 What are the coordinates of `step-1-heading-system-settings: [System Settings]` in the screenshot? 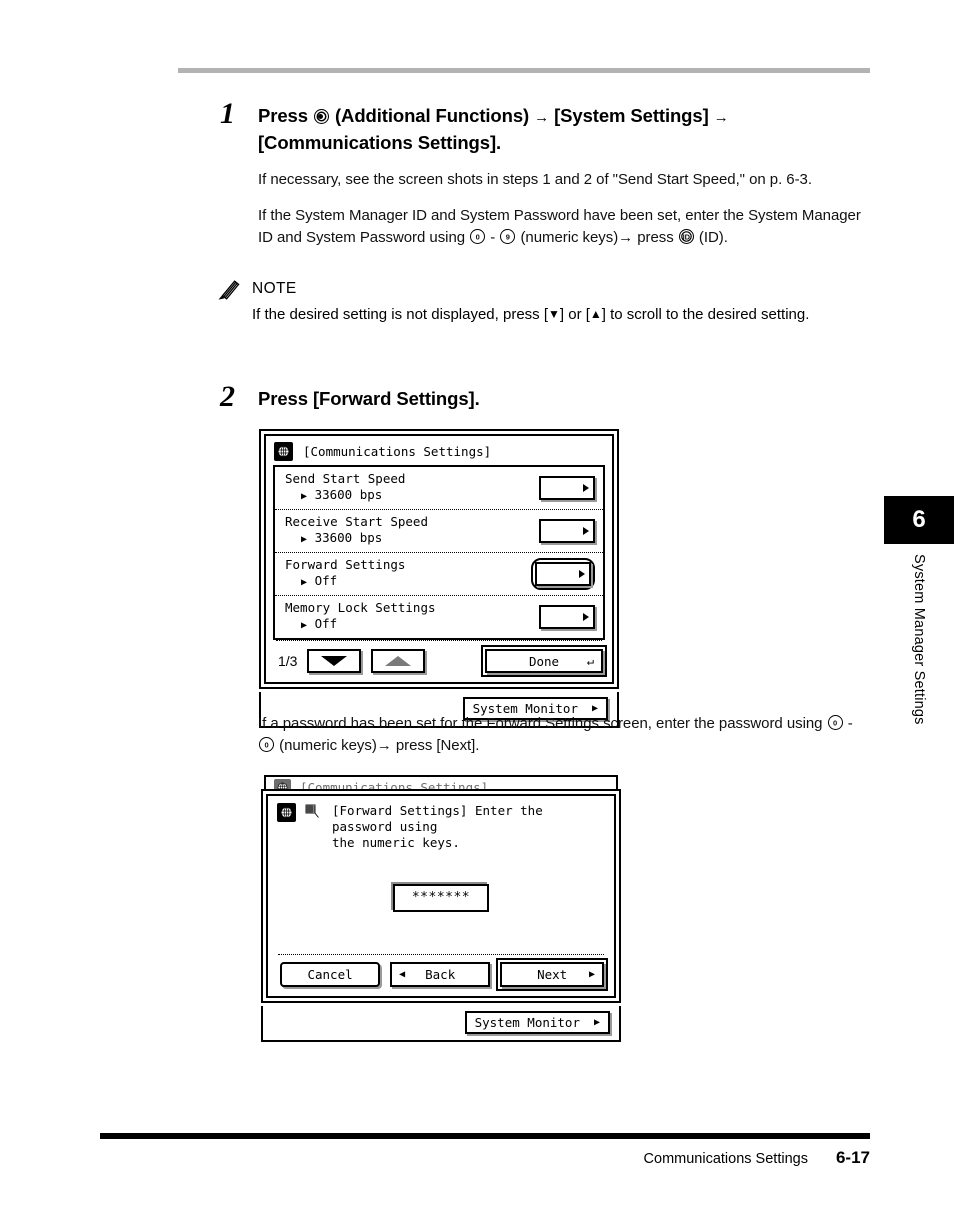 It's located at (631, 115).